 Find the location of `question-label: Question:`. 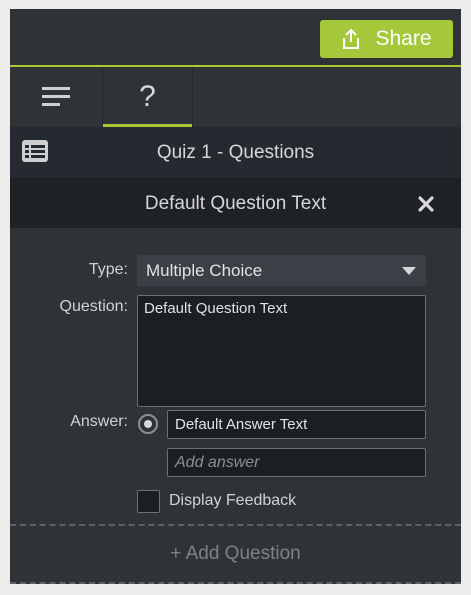

question-label: Question: is located at coordinates (93, 306).